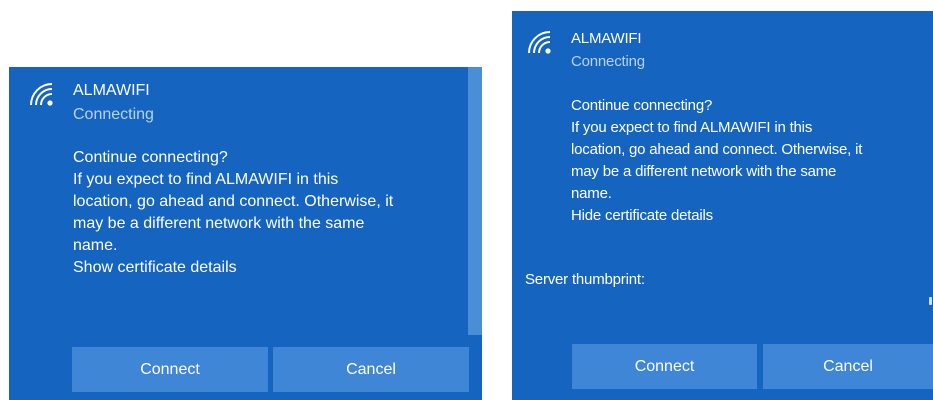  Describe the element at coordinates (930, 301) in the screenshot. I see `truncated-thumbprint-value` at that location.